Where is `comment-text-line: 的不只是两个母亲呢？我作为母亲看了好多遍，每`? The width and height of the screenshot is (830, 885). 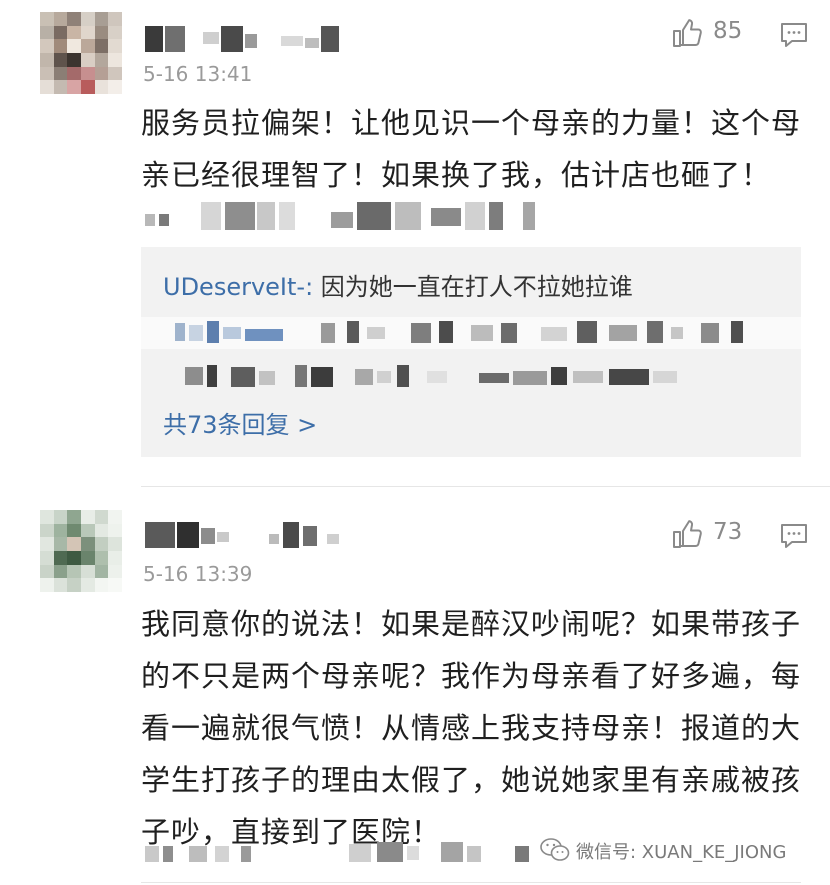 comment-text-line: 的不只是两个母亲呢？我作为母亲看了好多遍，每 is located at coordinates (471, 676).